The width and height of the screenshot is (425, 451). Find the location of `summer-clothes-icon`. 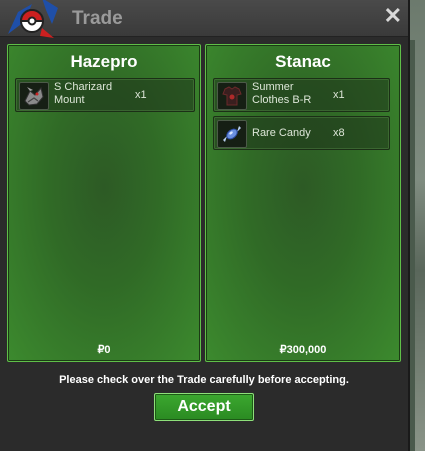

summer-clothes-icon is located at coordinates (232, 96).